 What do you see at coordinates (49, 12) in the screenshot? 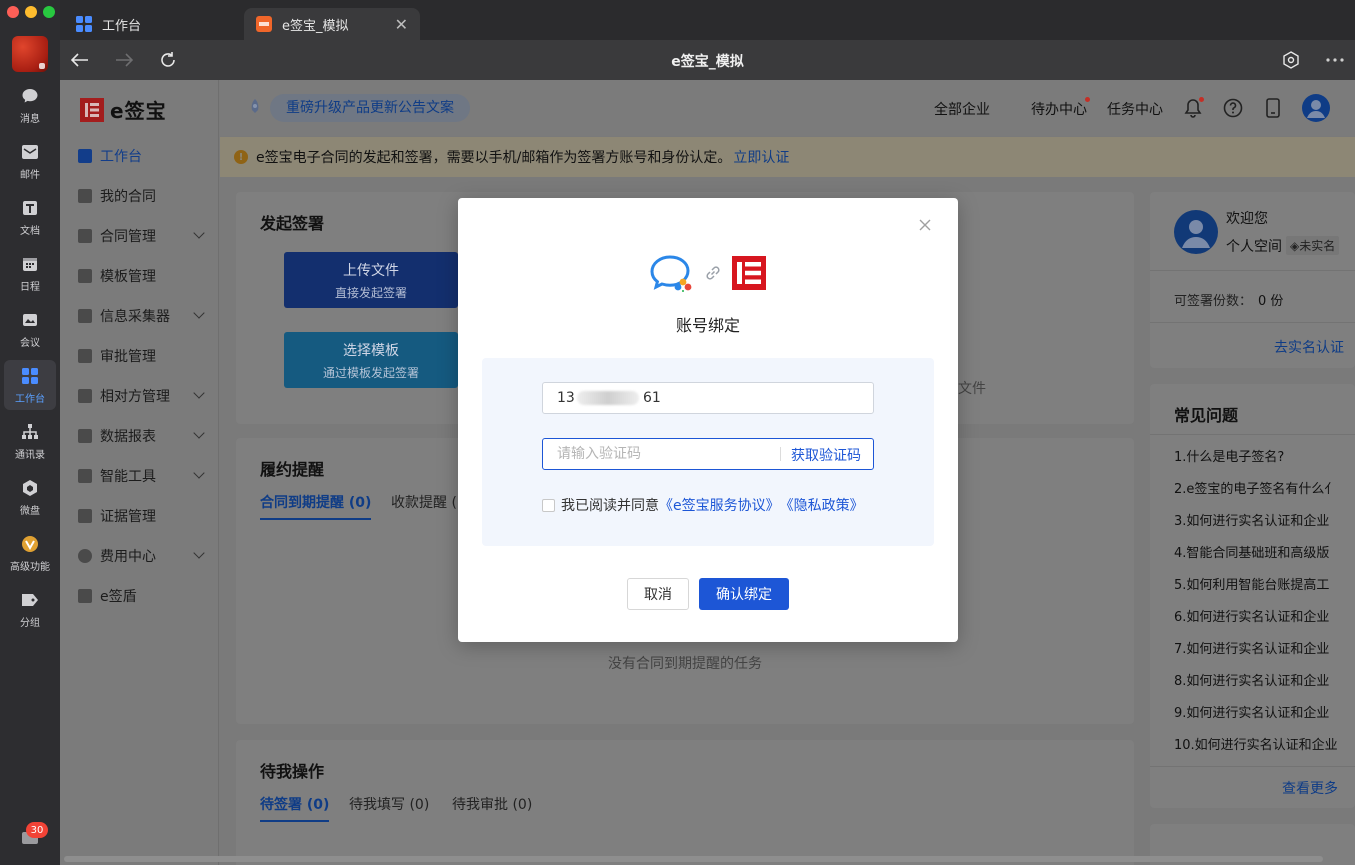
I see `maximize-window-button` at bounding box center [49, 12].